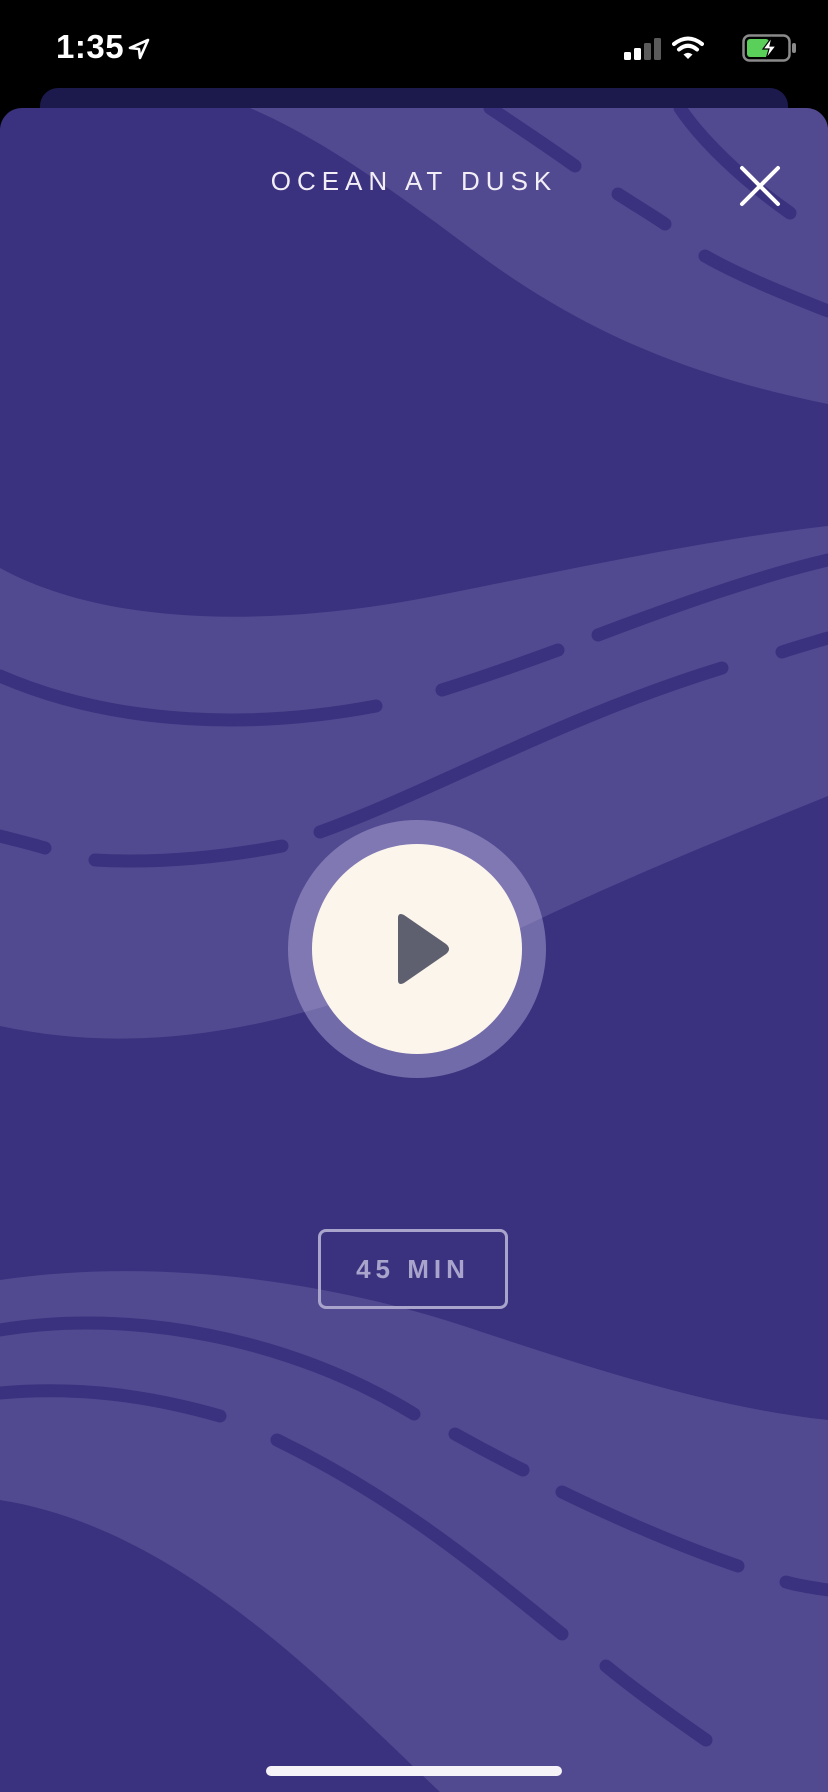 The image size is (828, 1792). I want to click on status-time: 1:35, so click(90, 46).